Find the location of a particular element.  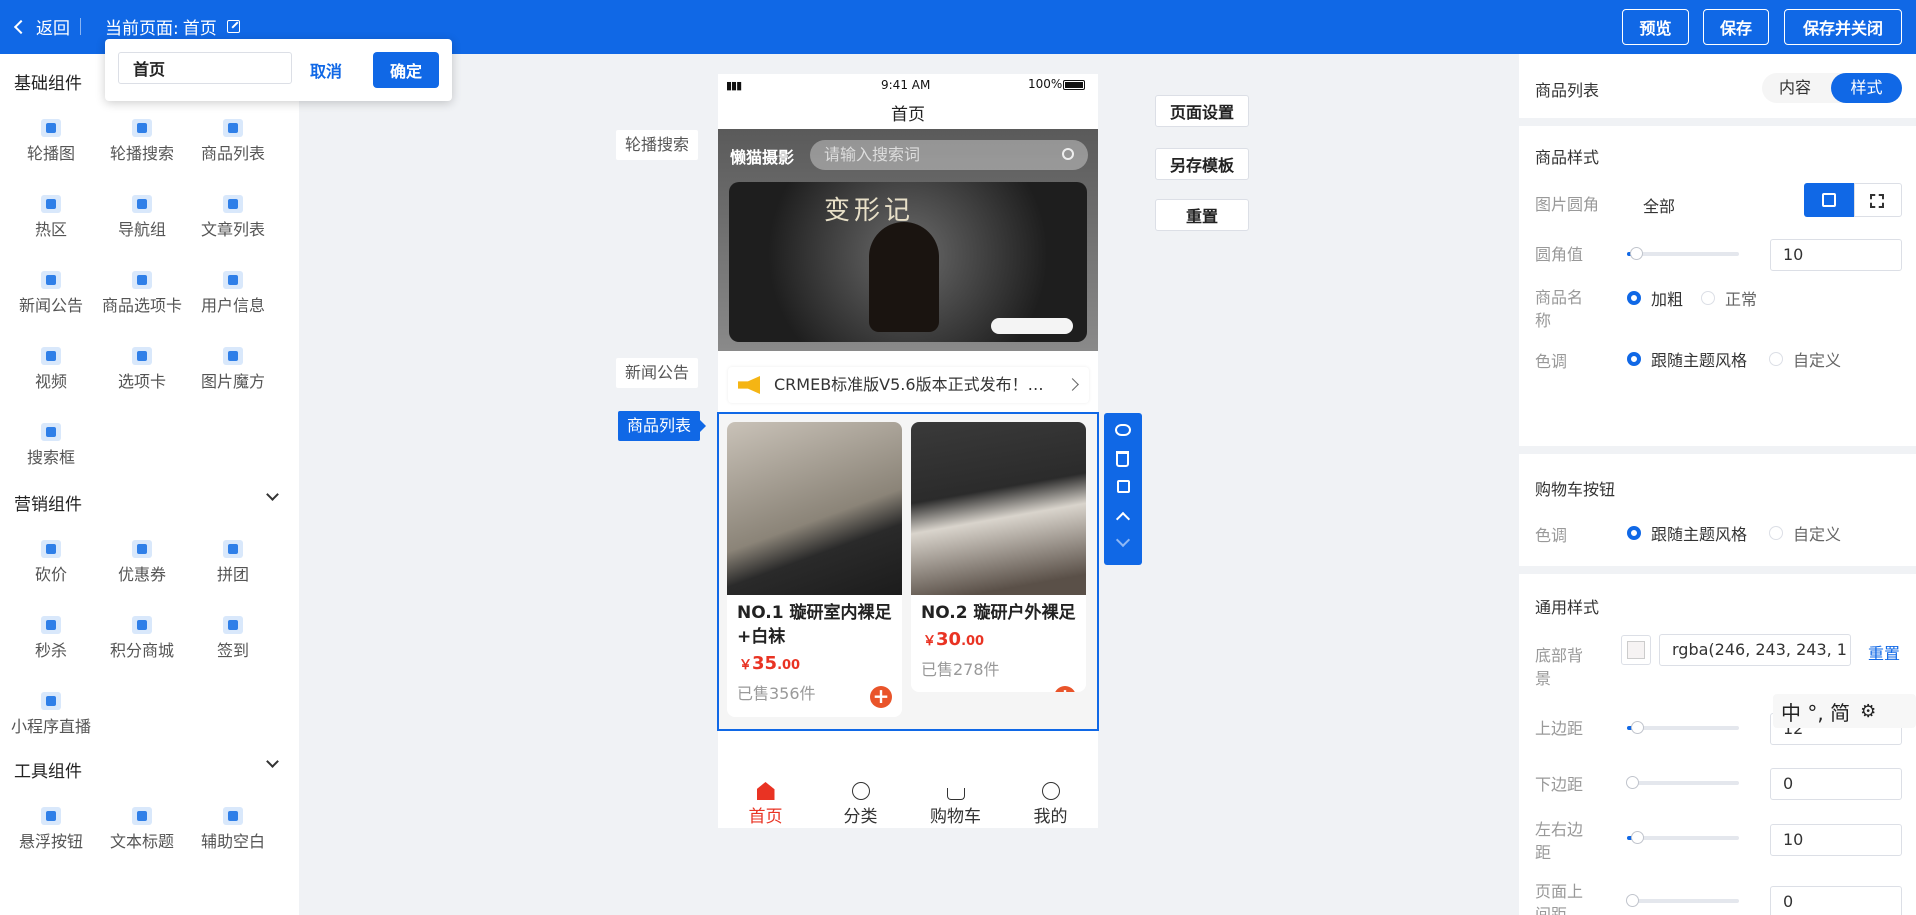

goods-card: NO.1 璇研室内裸足+白袜 ￥35.00 已售356件 + is located at coordinates (814, 569).